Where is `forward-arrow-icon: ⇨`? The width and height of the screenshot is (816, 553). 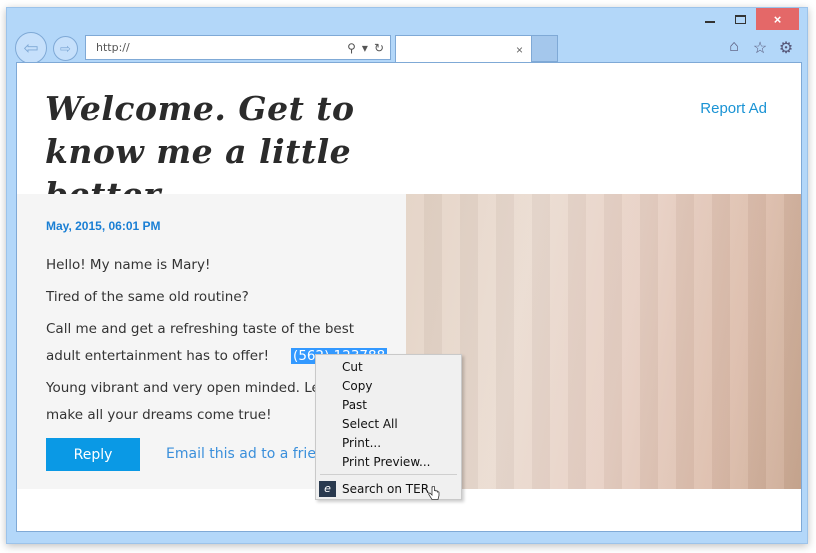
forward-arrow-icon: ⇨ is located at coordinates (65, 48).